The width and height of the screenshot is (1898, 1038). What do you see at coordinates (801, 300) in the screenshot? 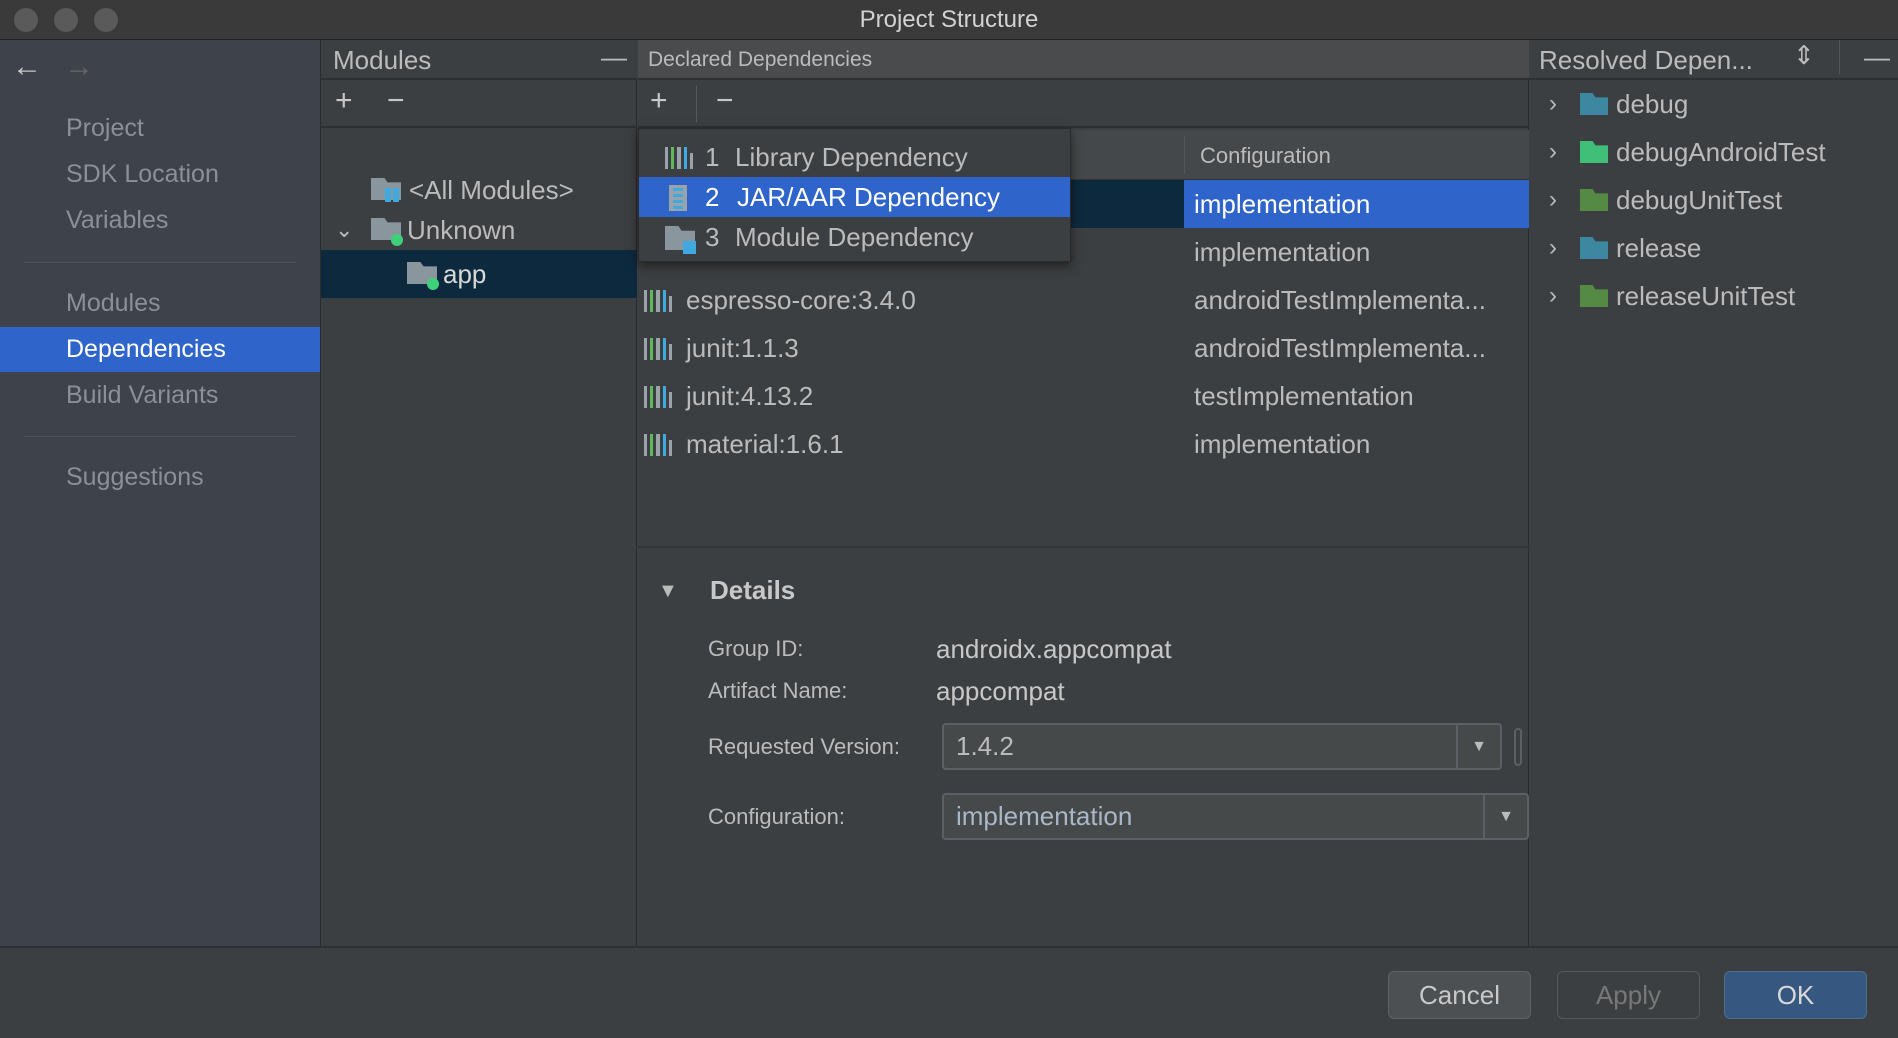
I see `dependency-name: espresso-core:3.4.0` at bounding box center [801, 300].